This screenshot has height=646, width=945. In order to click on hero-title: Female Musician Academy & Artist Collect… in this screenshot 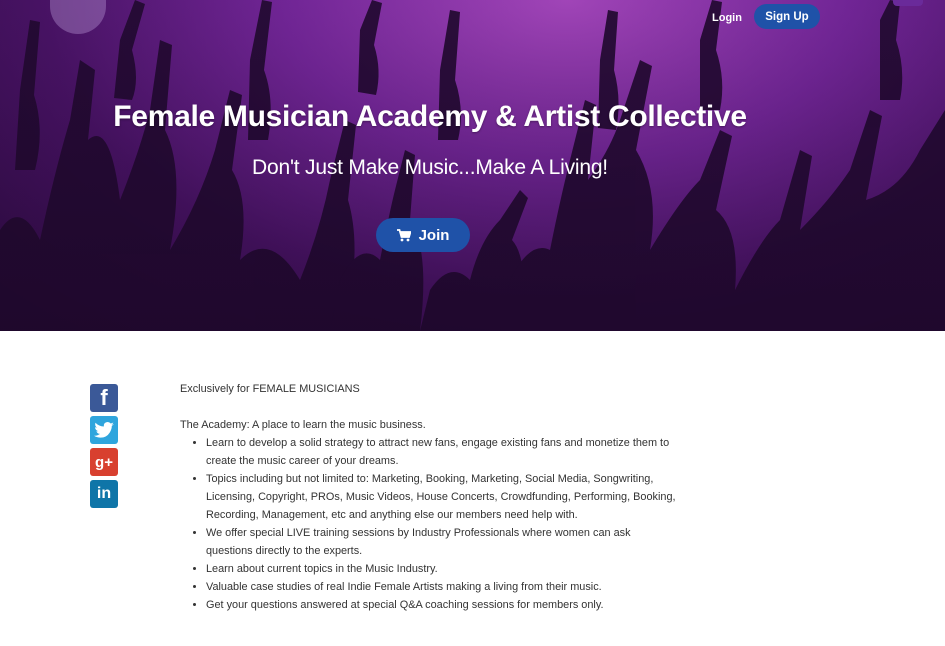, I will do `click(430, 116)`.